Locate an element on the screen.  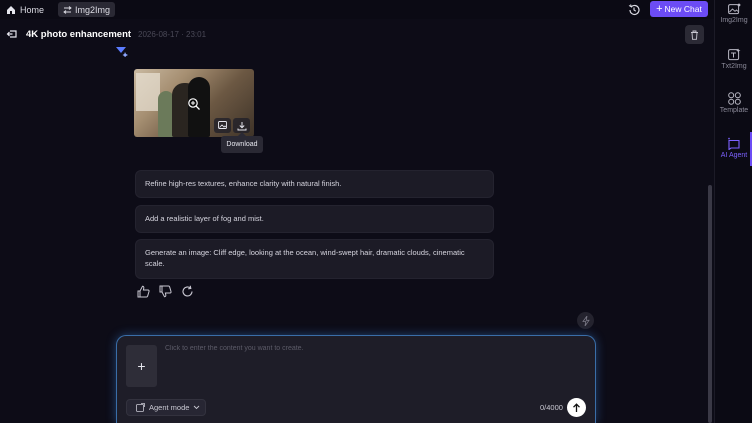
swap-icon is located at coordinates (67, 9).